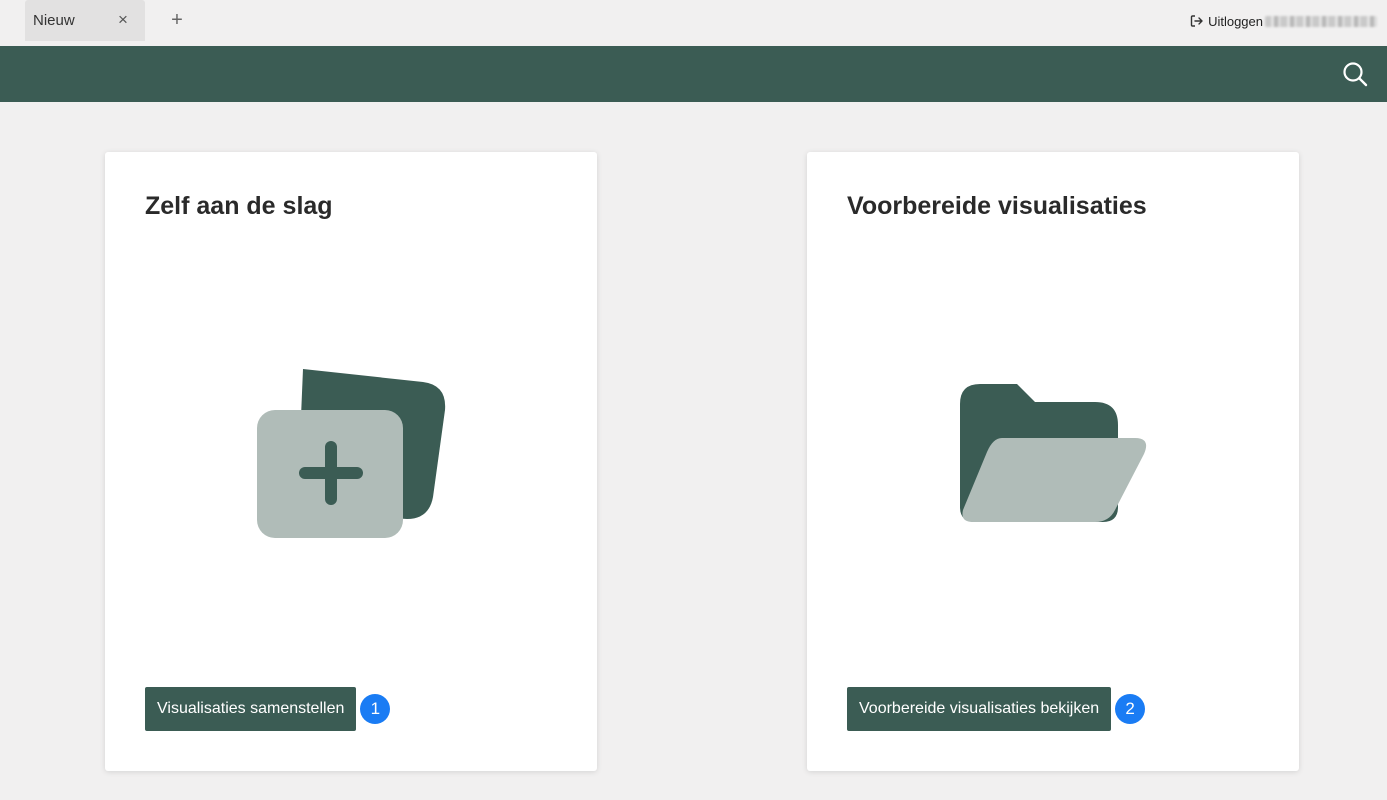 The width and height of the screenshot is (1387, 800). Describe the element at coordinates (123, 19) in the screenshot. I see `tab-close-icon: ×` at that location.